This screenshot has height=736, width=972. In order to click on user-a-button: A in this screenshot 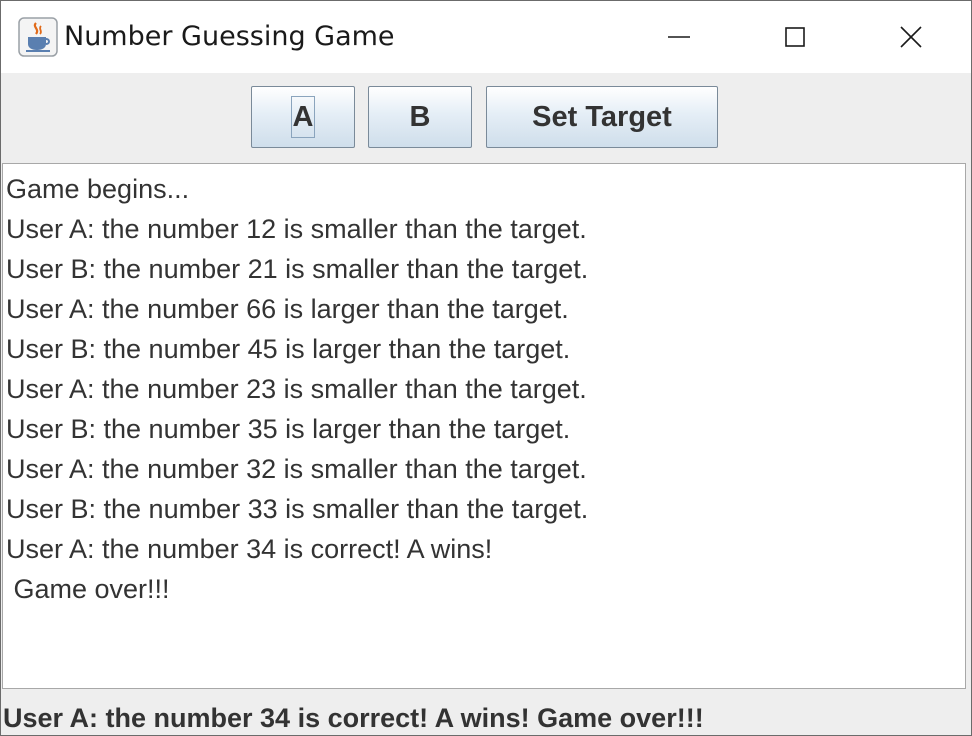, I will do `click(303, 117)`.